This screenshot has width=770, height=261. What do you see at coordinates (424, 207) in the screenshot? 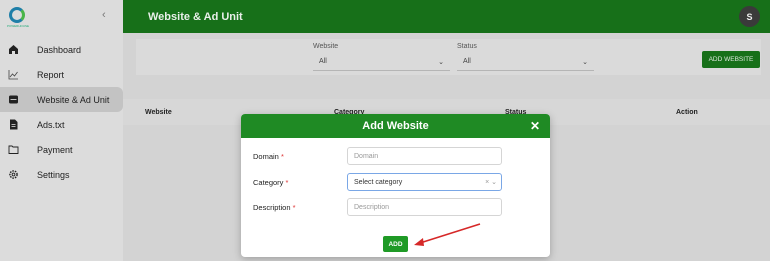
I see `description-field: Description` at bounding box center [424, 207].